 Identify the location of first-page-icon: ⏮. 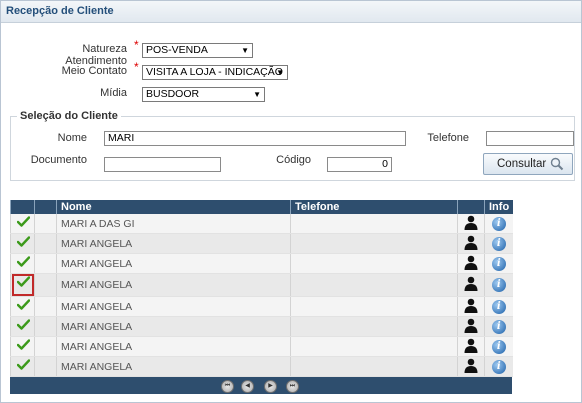
(227, 386).